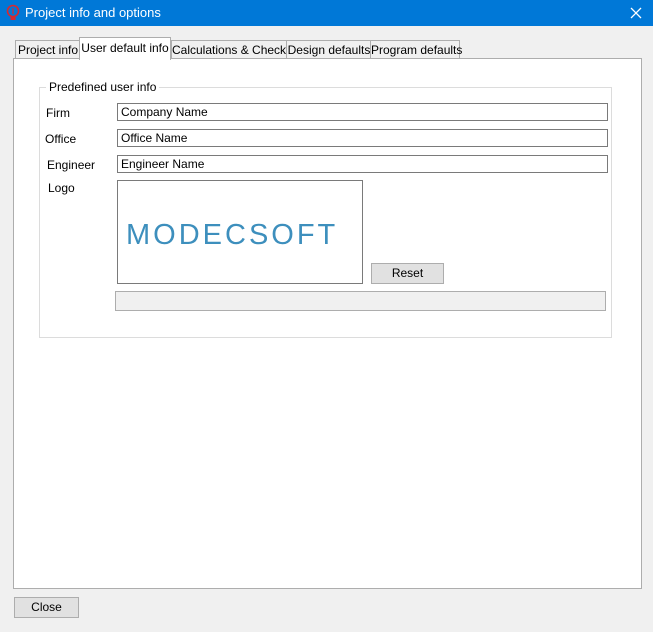 This screenshot has width=653, height=632. What do you see at coordinates (46, 607) in the screenshot?
I see `close-button: Close` at bounding box center [46, 607].